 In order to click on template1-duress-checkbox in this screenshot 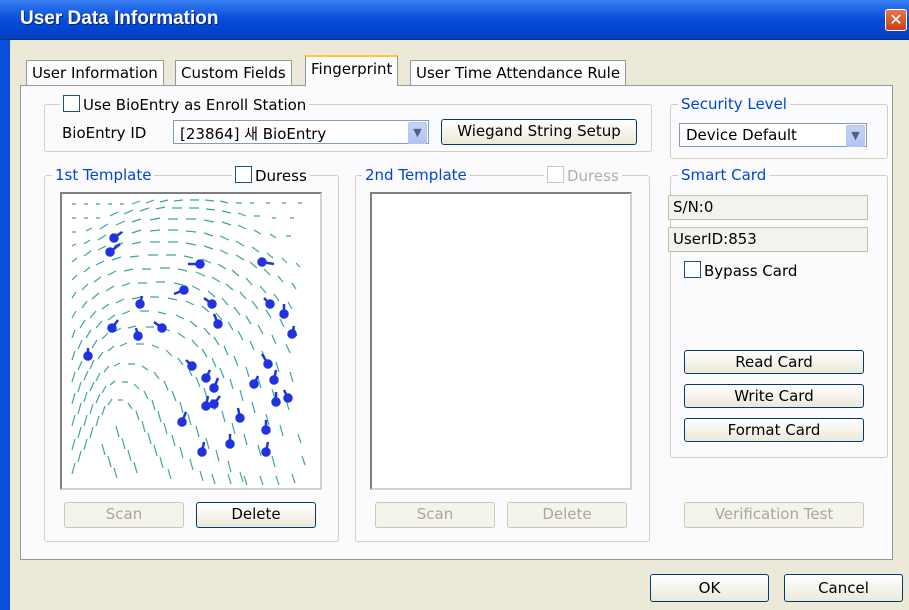, I will do `click(243, 174)`.